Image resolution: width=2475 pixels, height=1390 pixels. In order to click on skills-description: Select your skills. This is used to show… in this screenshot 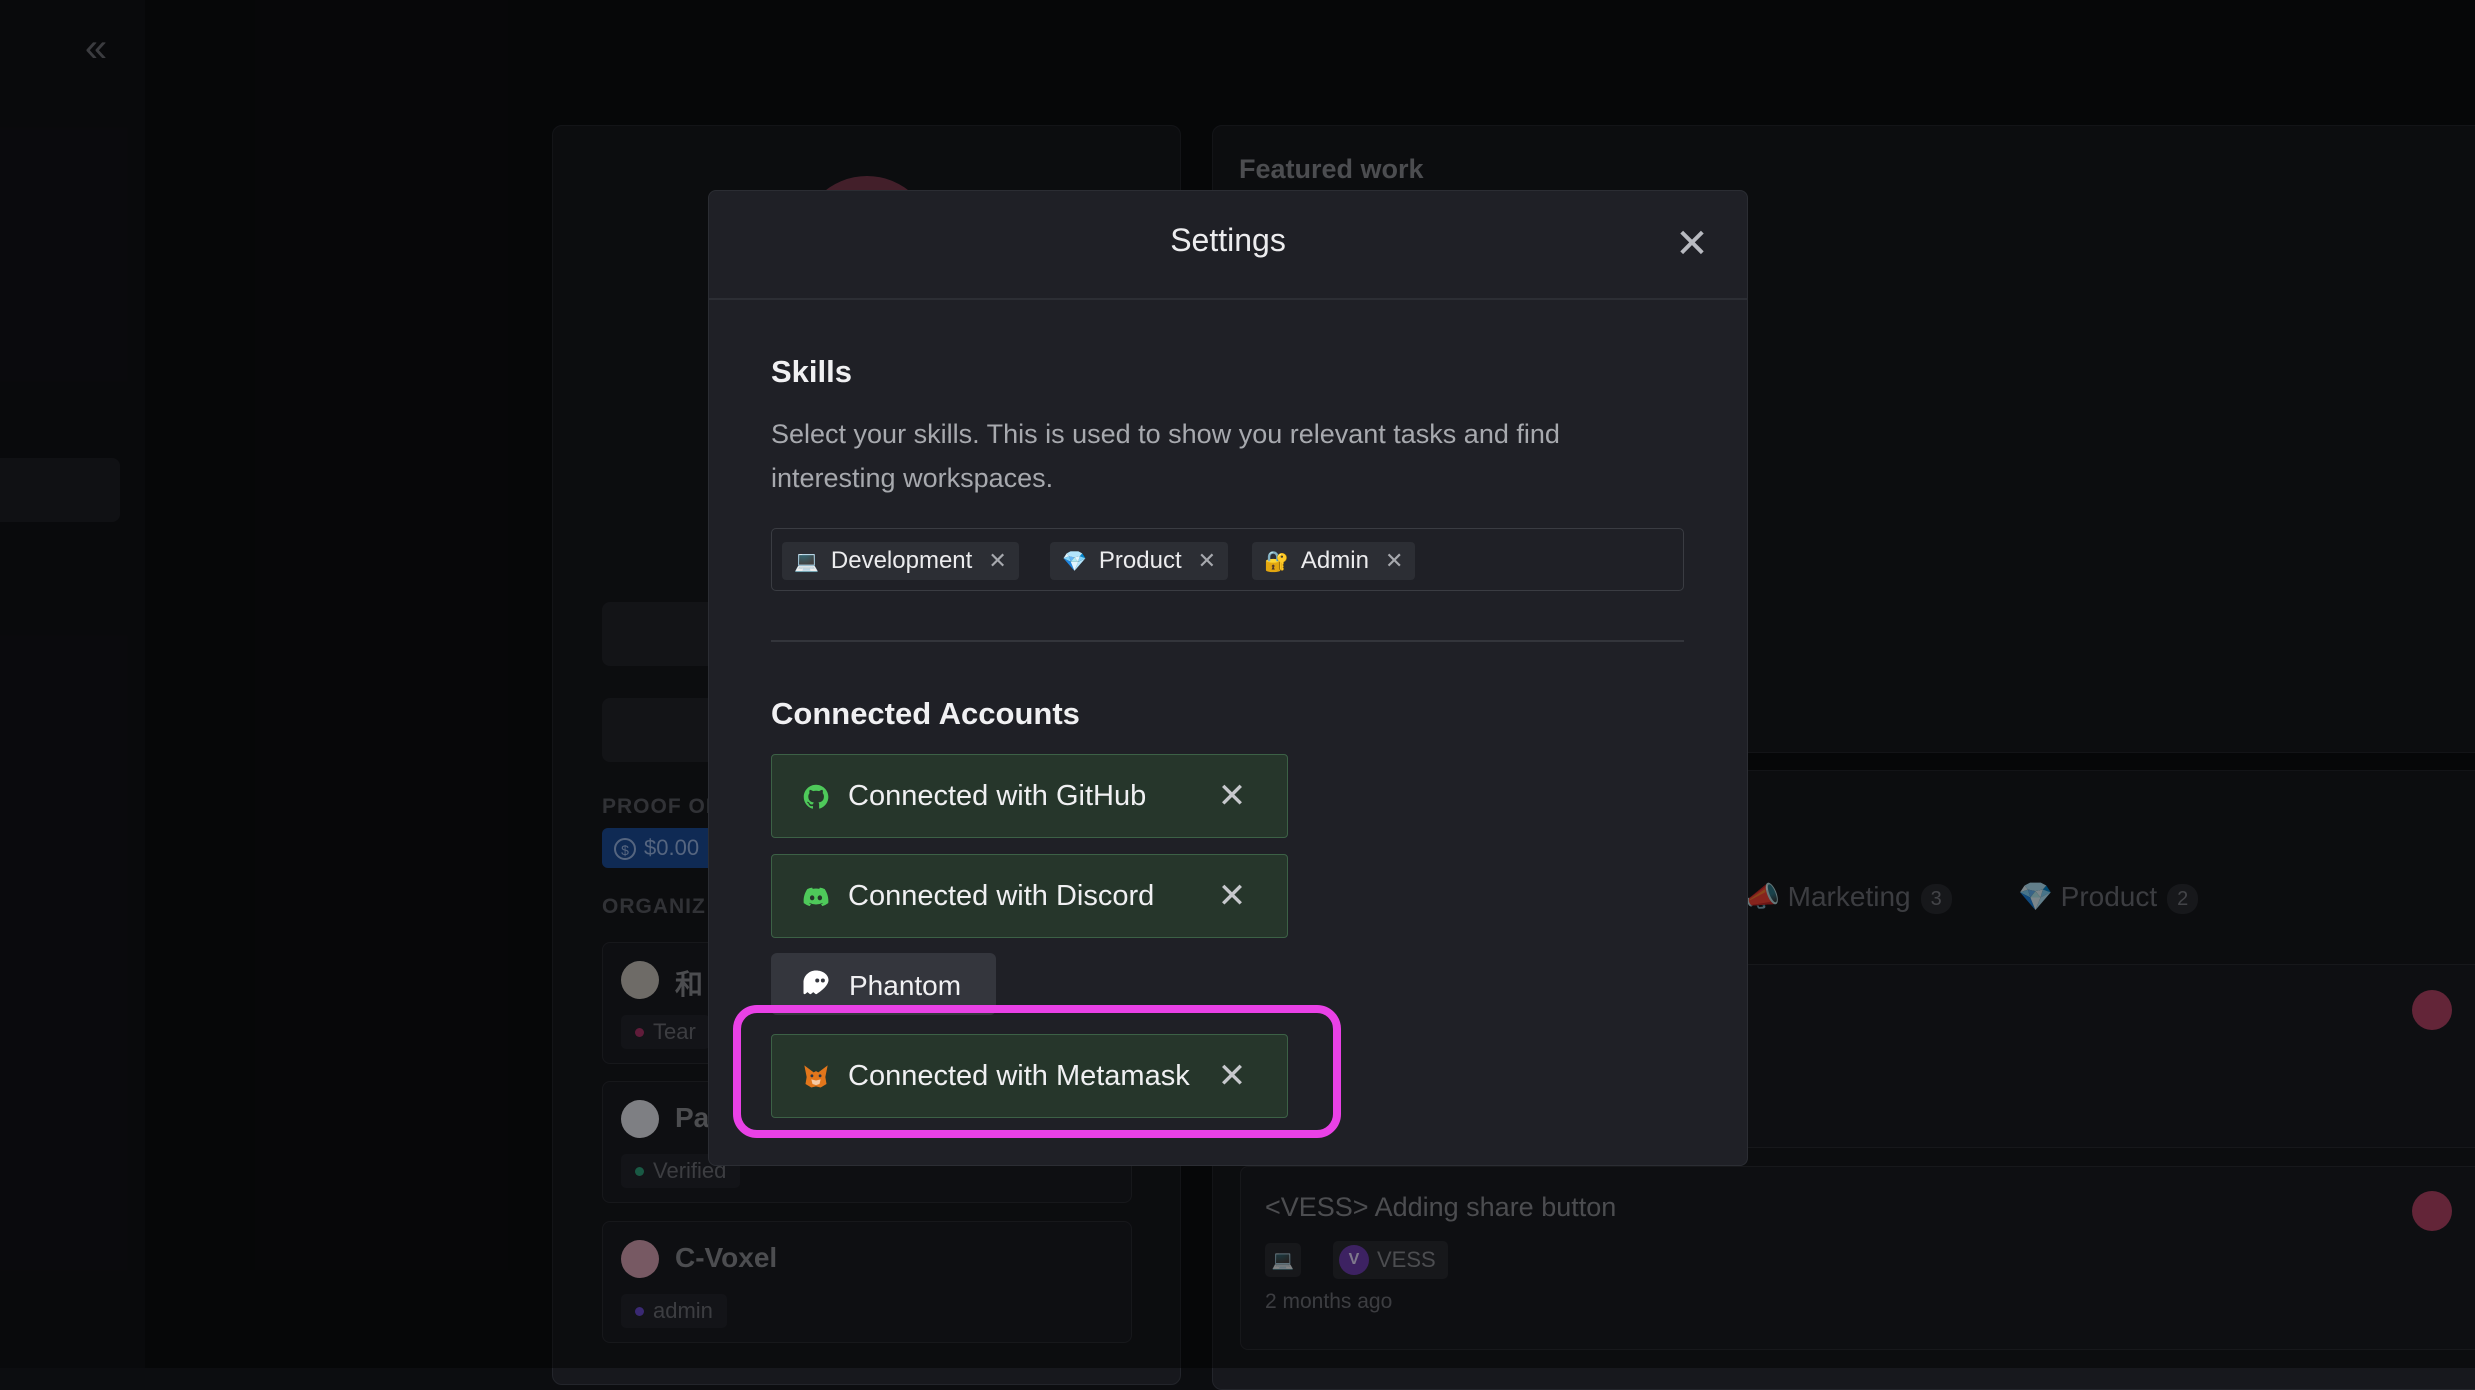, I will do `click(1165, 456)`.